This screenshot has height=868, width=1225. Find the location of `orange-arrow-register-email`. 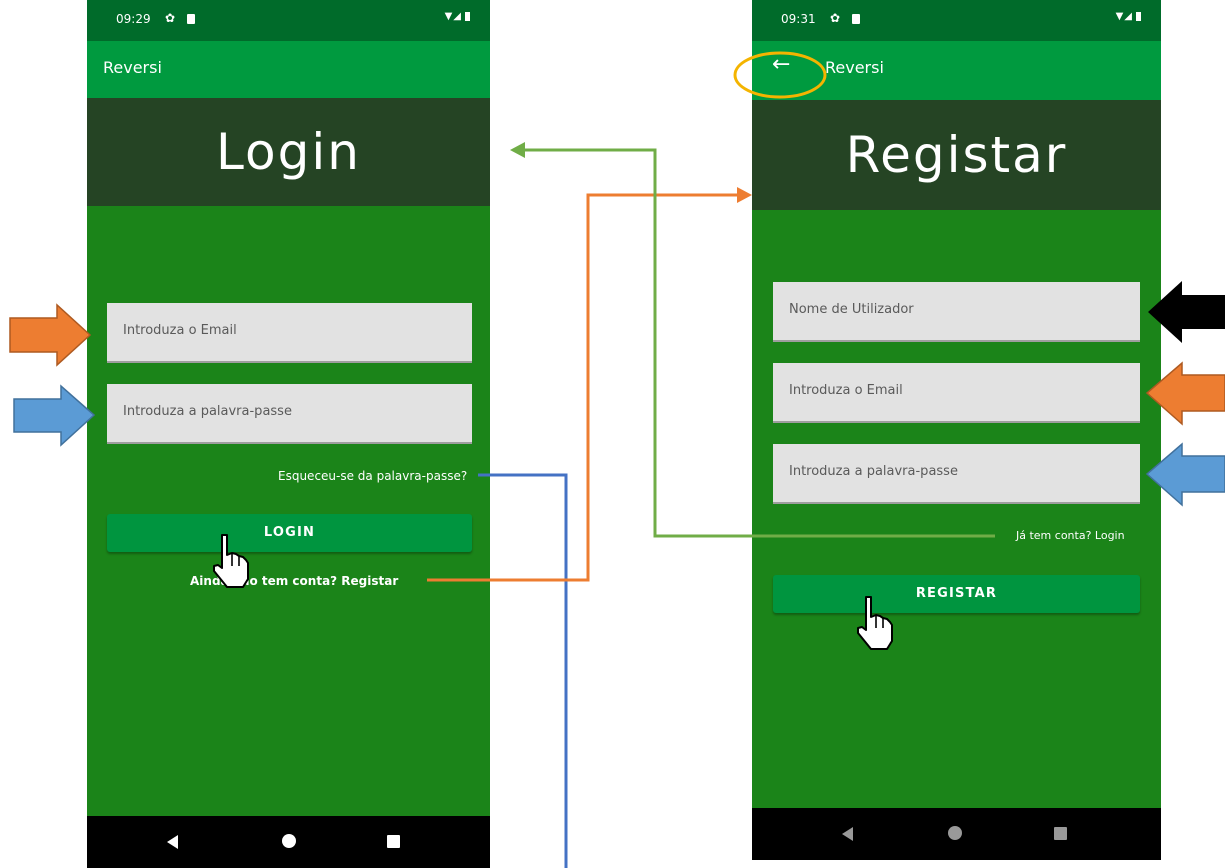

orange-arrow-register-email is located at coordinates (1185, 393).